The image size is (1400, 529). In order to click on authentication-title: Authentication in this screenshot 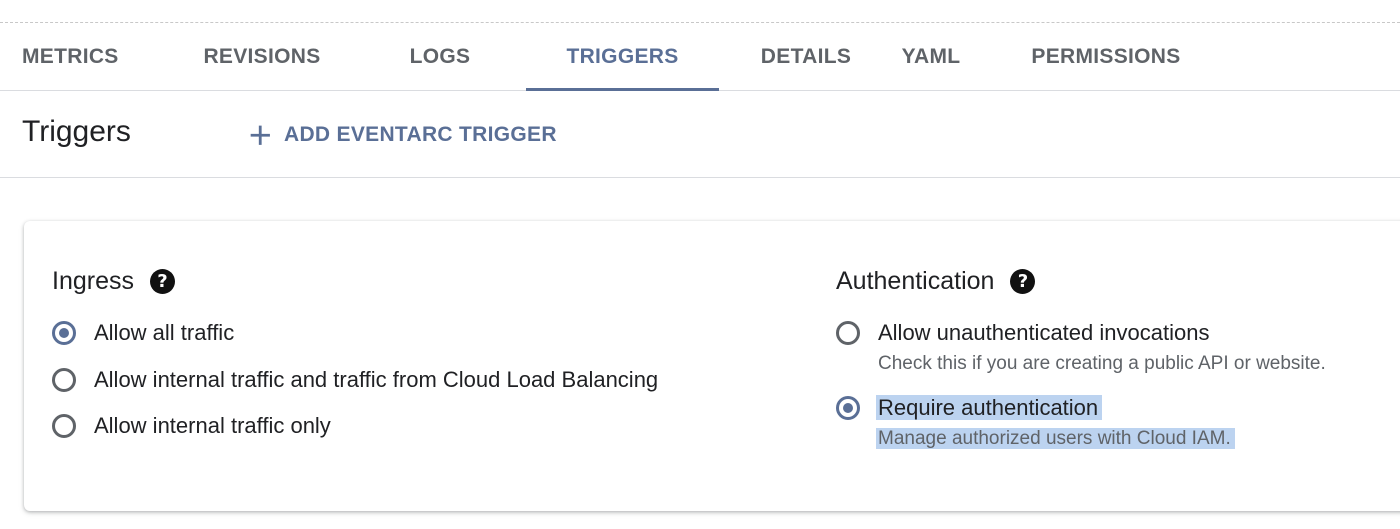, I will do `click(915, 281)`.